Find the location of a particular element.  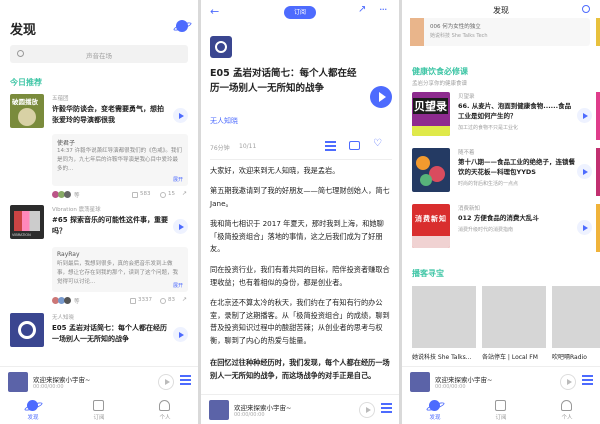

episode-duration: 76分钟 is located at coordinates (220, 148).